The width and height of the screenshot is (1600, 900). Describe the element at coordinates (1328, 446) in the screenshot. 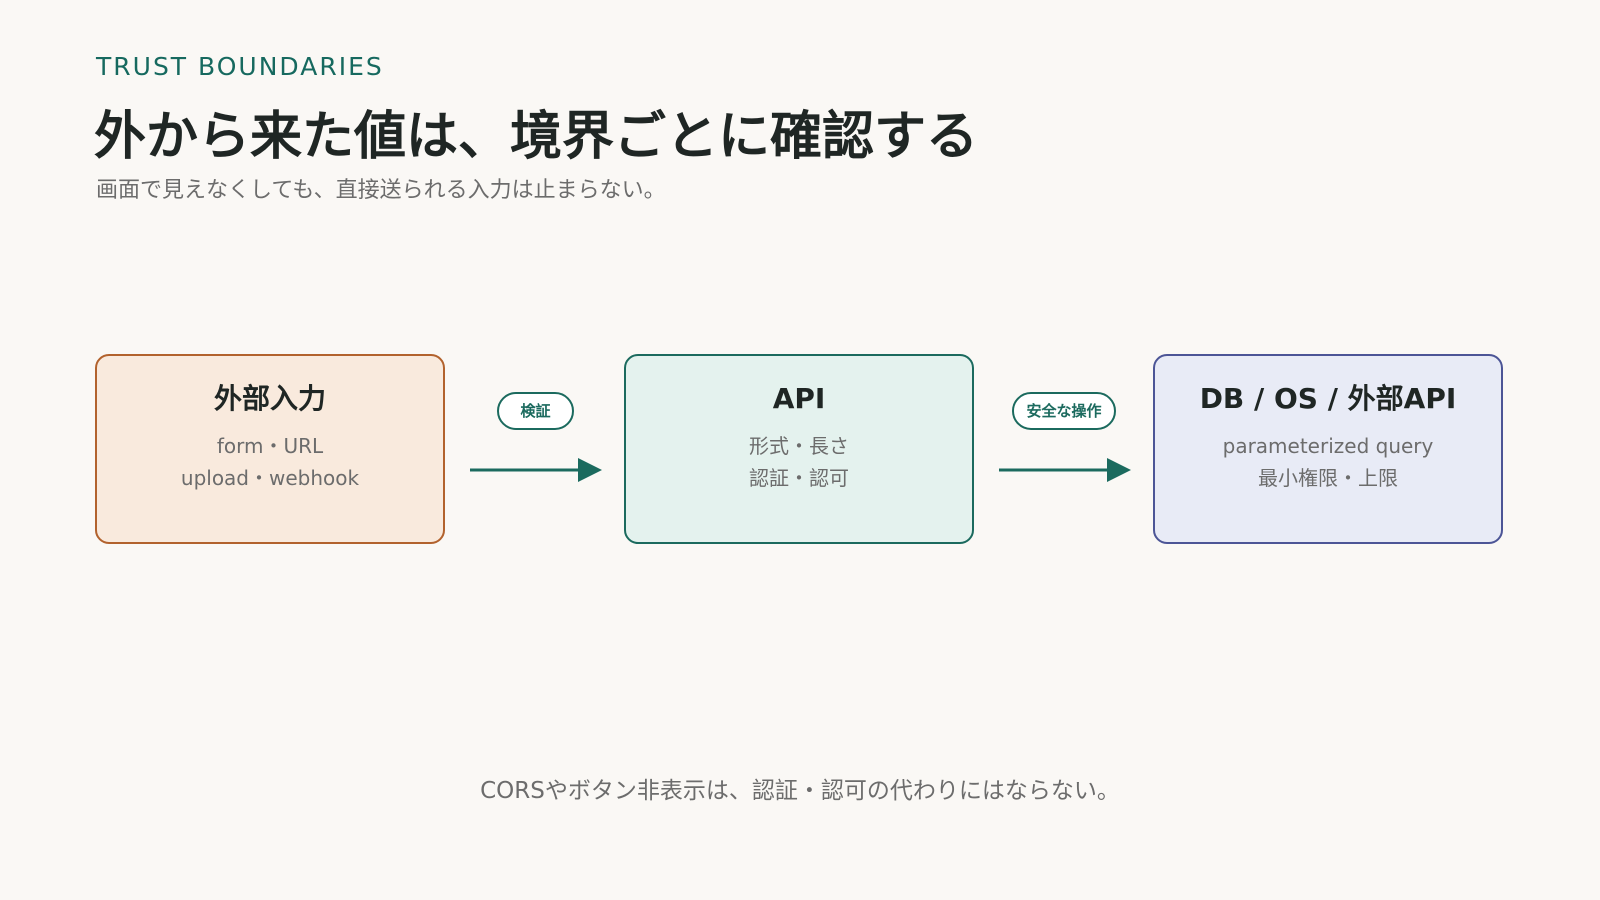

I see `node-detail-line: parameterized query` at that location.